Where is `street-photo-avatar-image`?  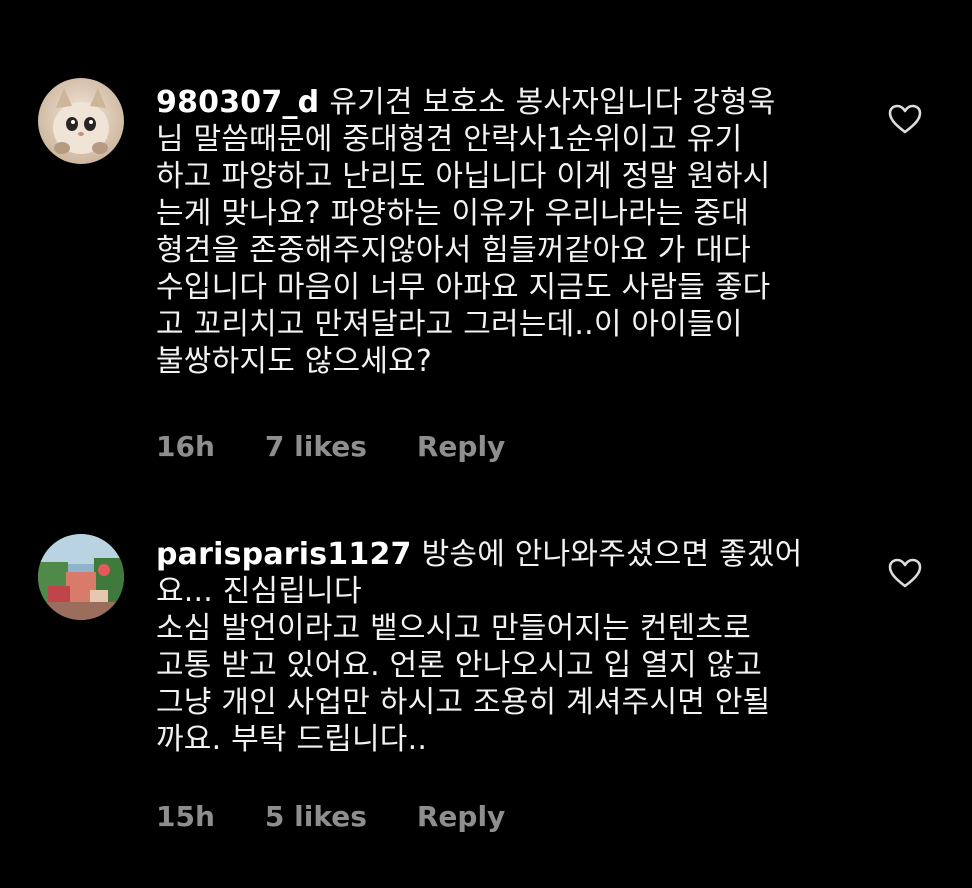
street-photo-avatar-image is located at coordinates (81, 577).